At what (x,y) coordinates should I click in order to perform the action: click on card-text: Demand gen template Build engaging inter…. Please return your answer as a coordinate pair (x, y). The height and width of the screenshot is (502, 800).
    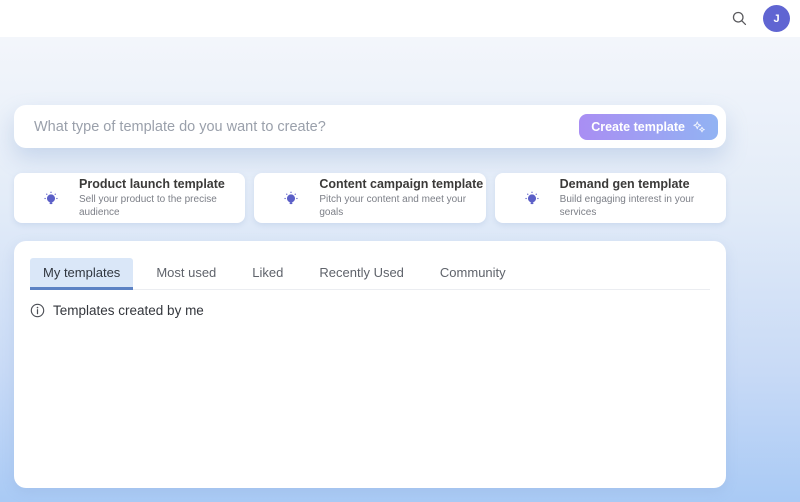
    Looking at the image, I should click on (643, 198).